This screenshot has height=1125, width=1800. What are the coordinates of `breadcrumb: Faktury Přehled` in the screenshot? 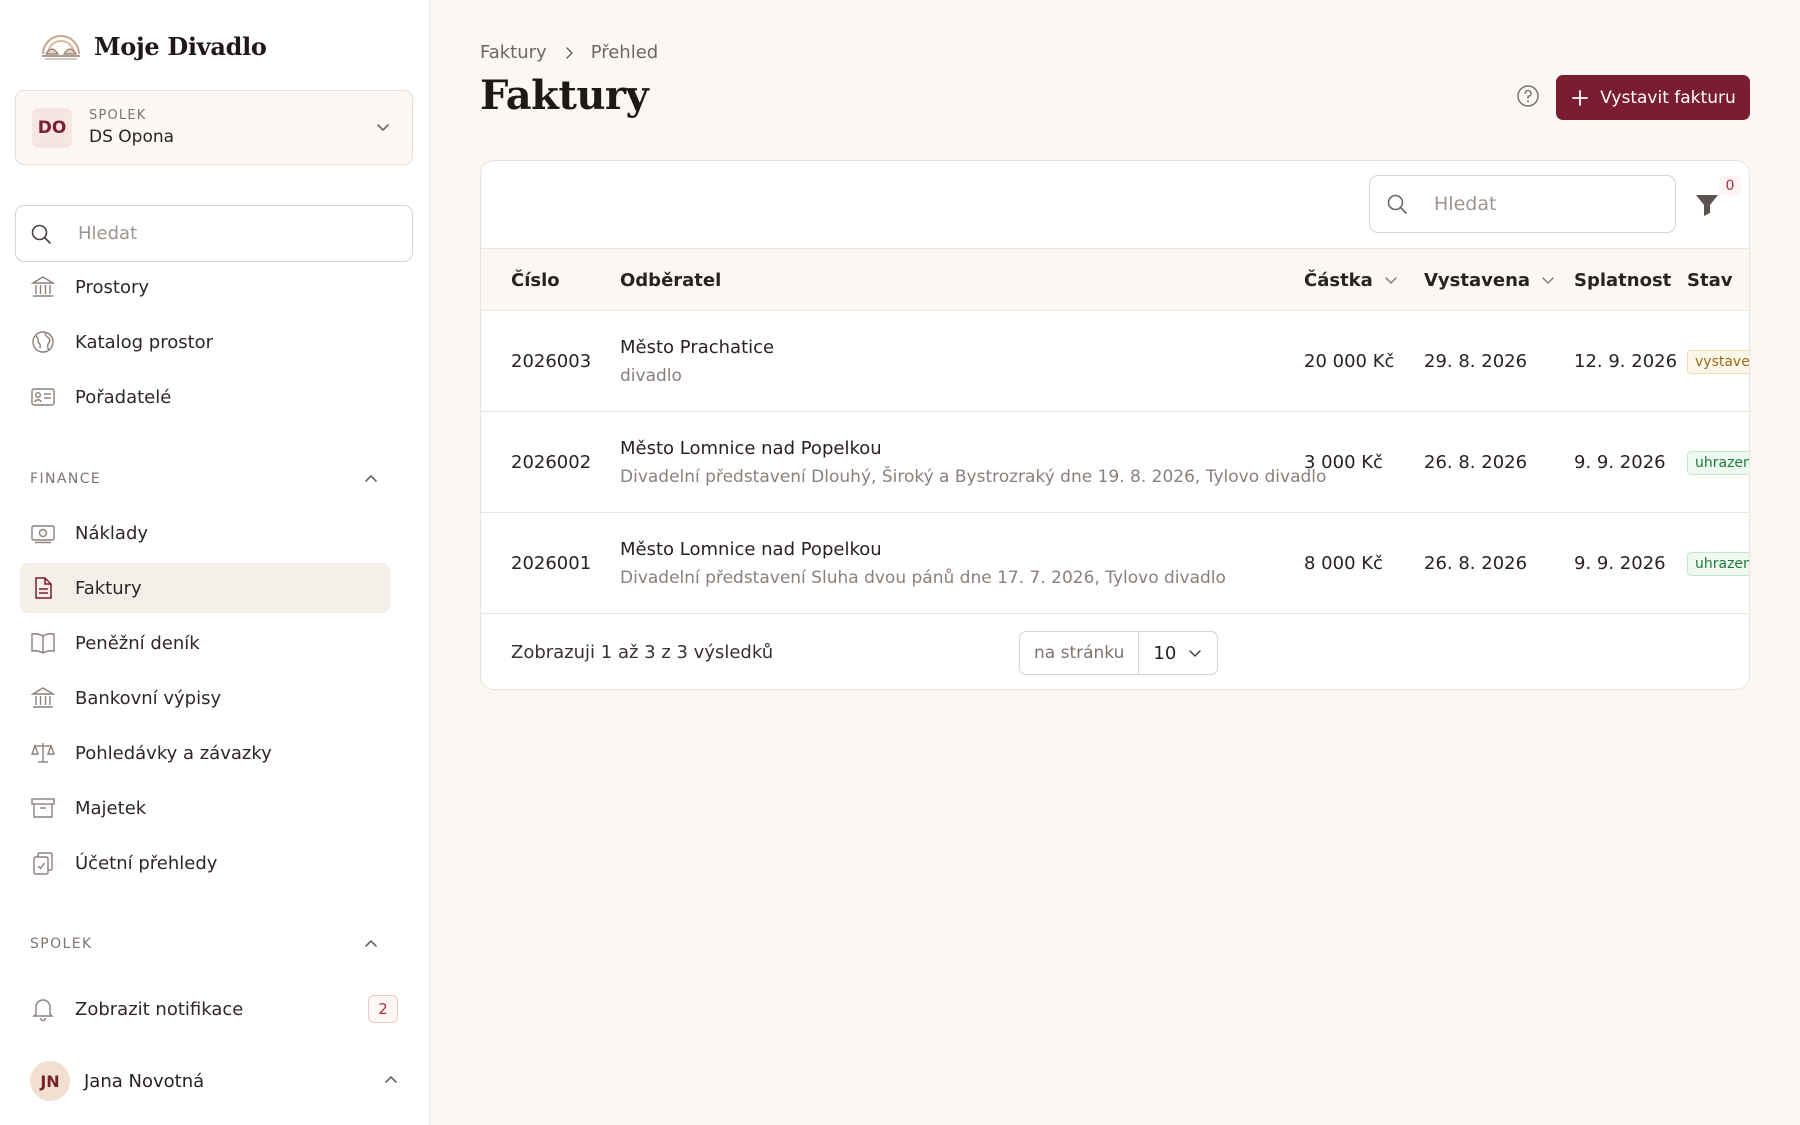 It's located at (569, 52).